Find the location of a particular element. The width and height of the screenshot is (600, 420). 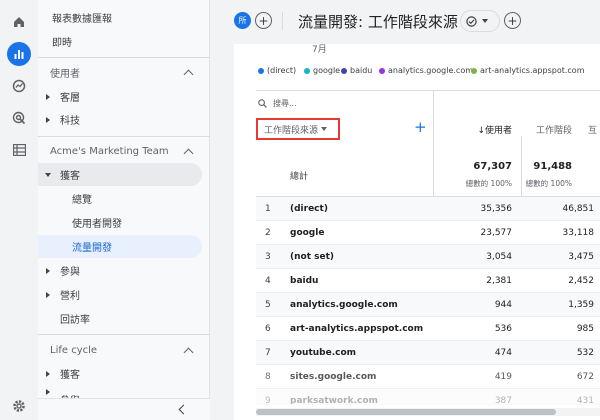

table-row: 9 parksatwork.com 387 431 is located at coordinates (428, 397).